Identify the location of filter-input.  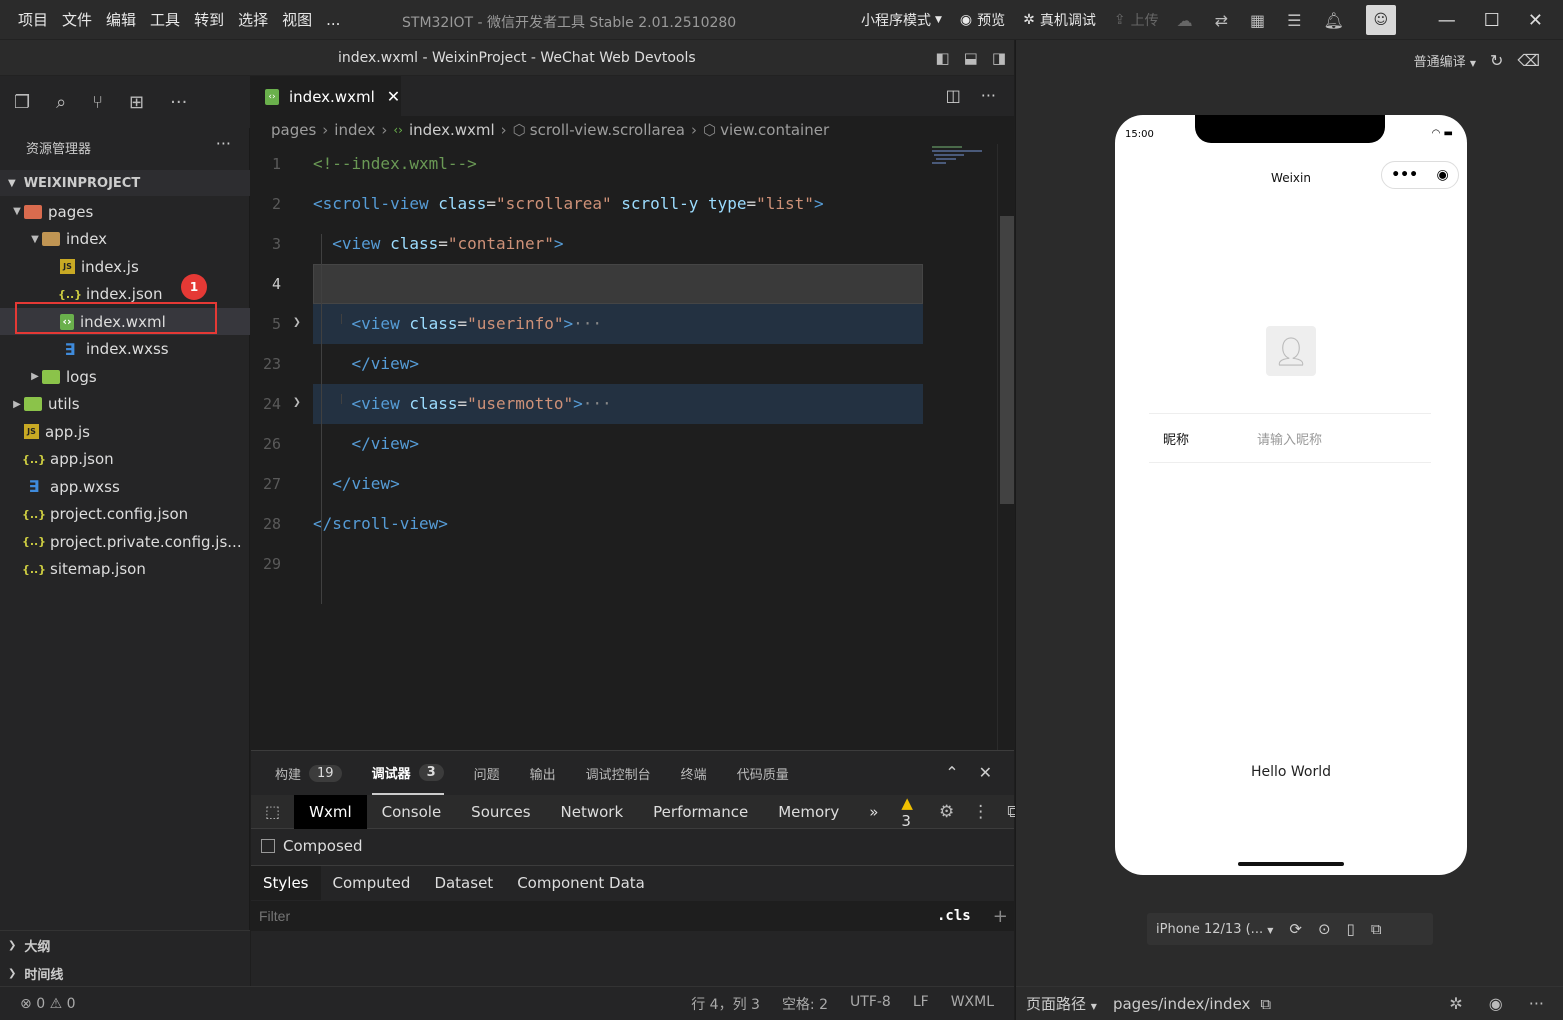
(587, 916).